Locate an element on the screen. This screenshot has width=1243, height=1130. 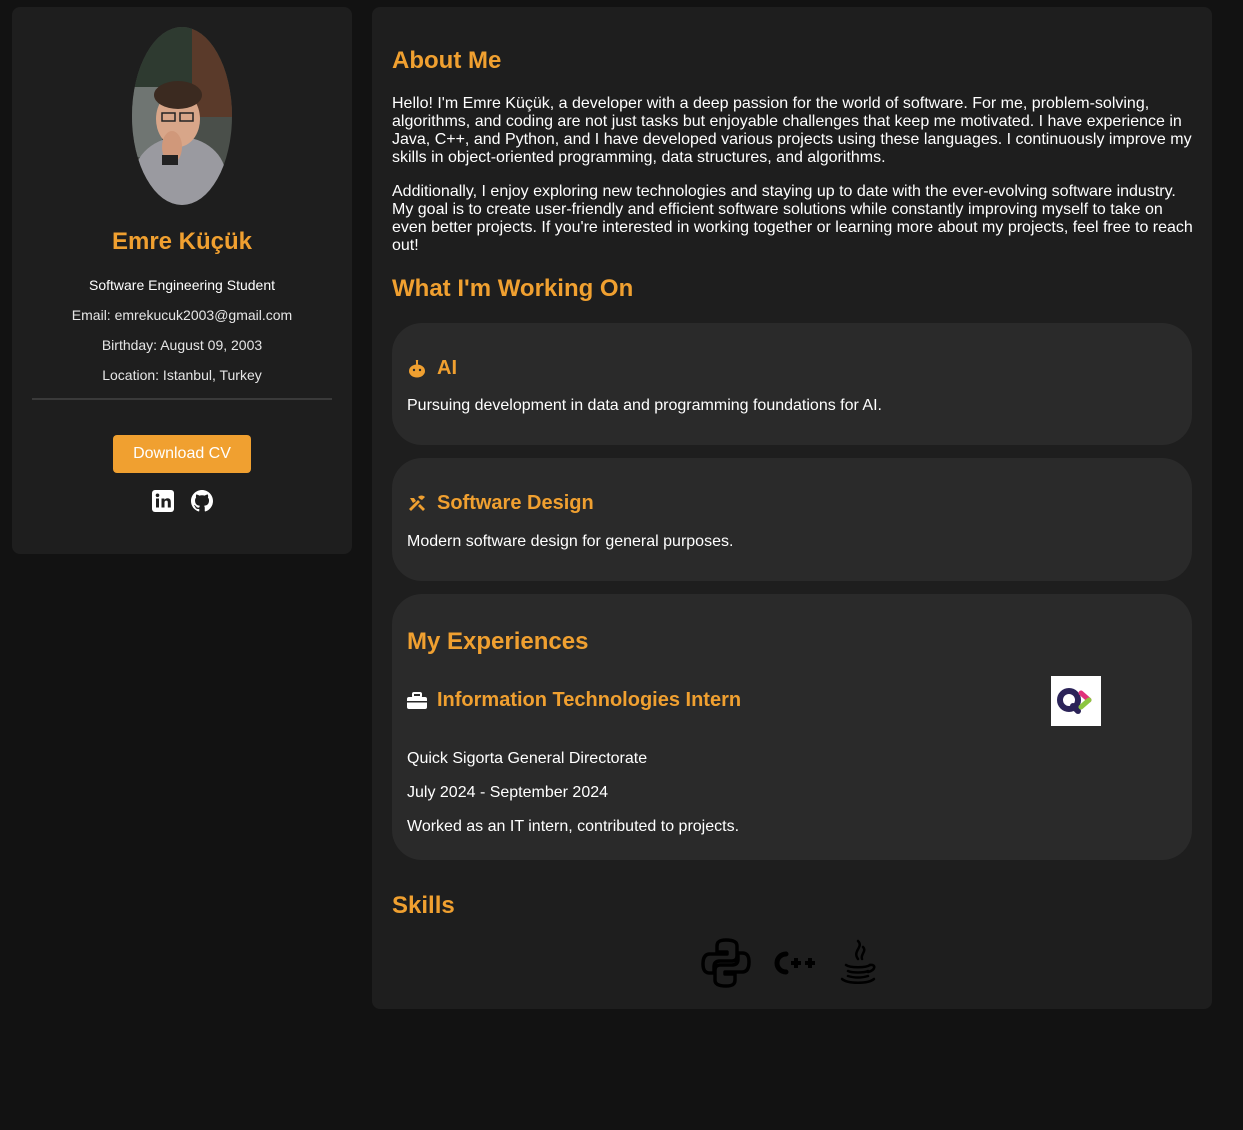
github-icon is located at coordinates (202, 501).